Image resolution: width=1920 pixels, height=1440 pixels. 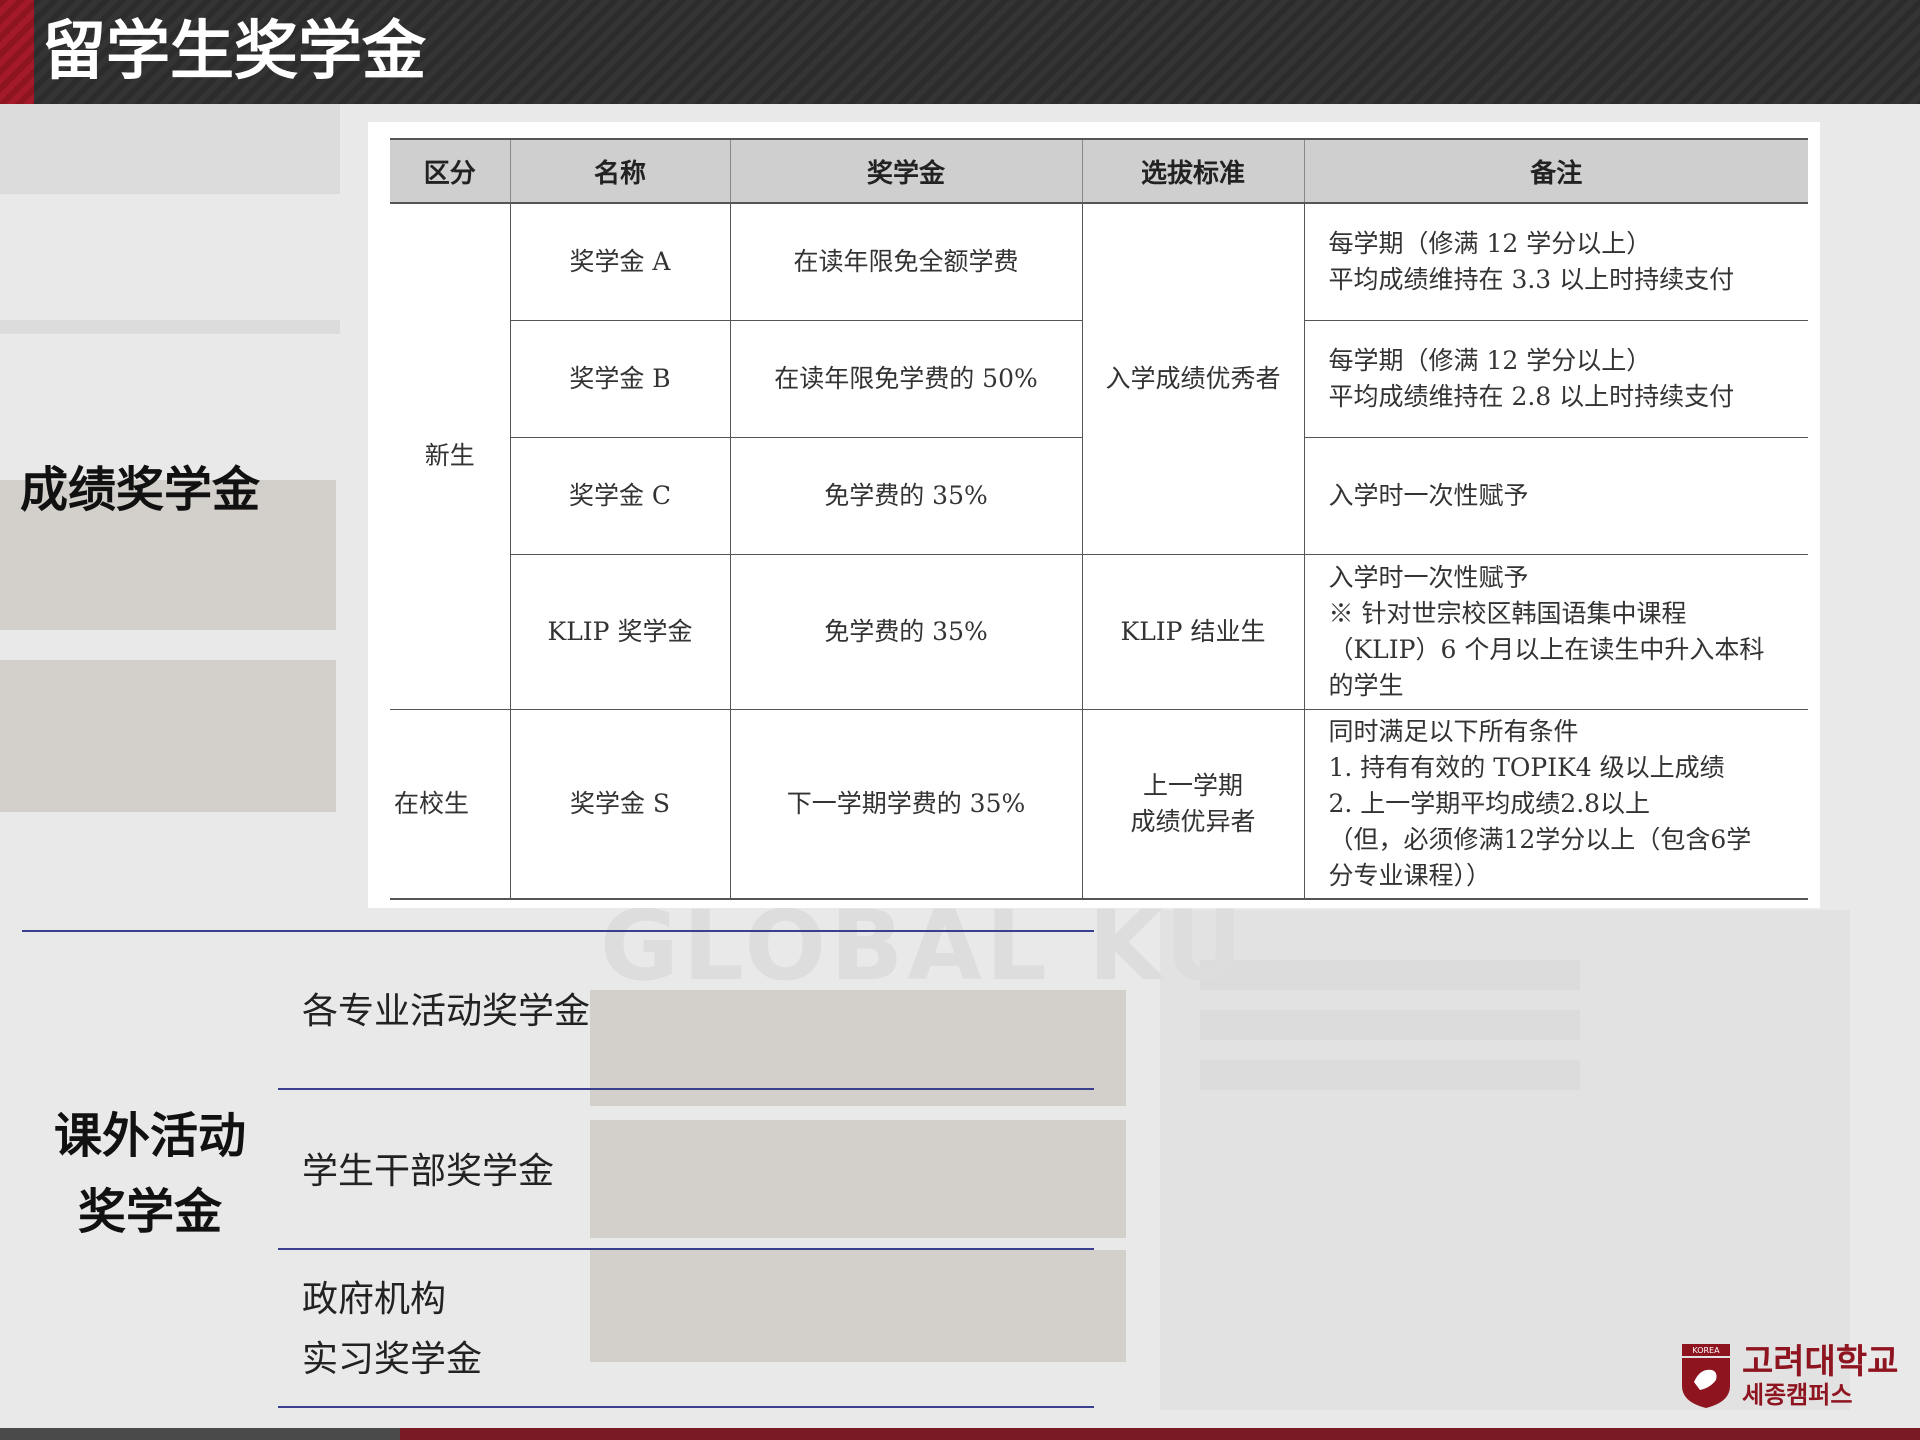 I want to click on note-line: 同时满足以下所有条件, so click(x=1453, y=731).